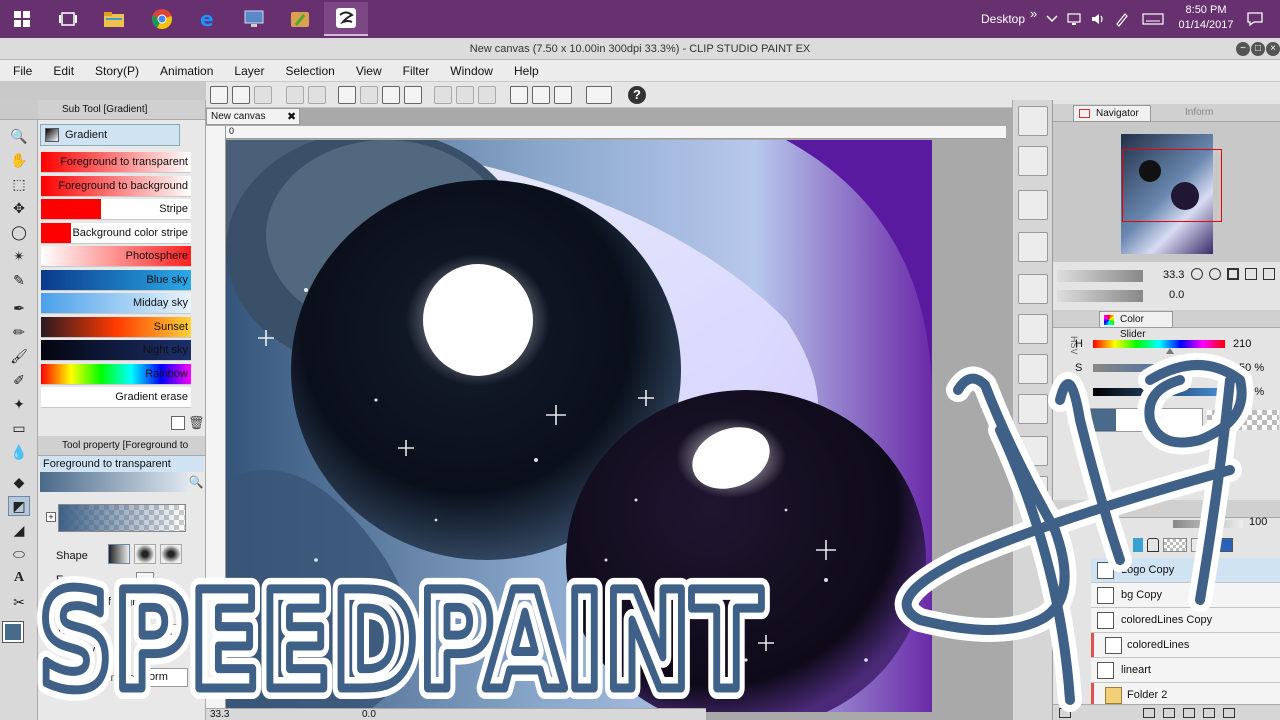 Image resolution: width=1280 pixels, height=720 pixels. Describe the element at coordinates (317, 95) in the screenshot. I see `redo-icon` at that location.